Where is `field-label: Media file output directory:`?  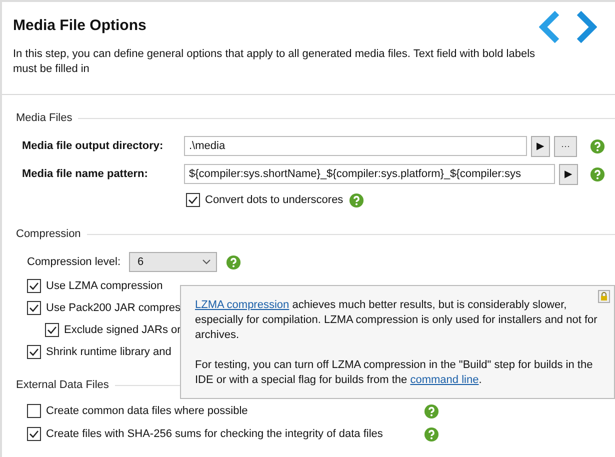
field-label: Media file output directory: is located at coordinates (93, 146).